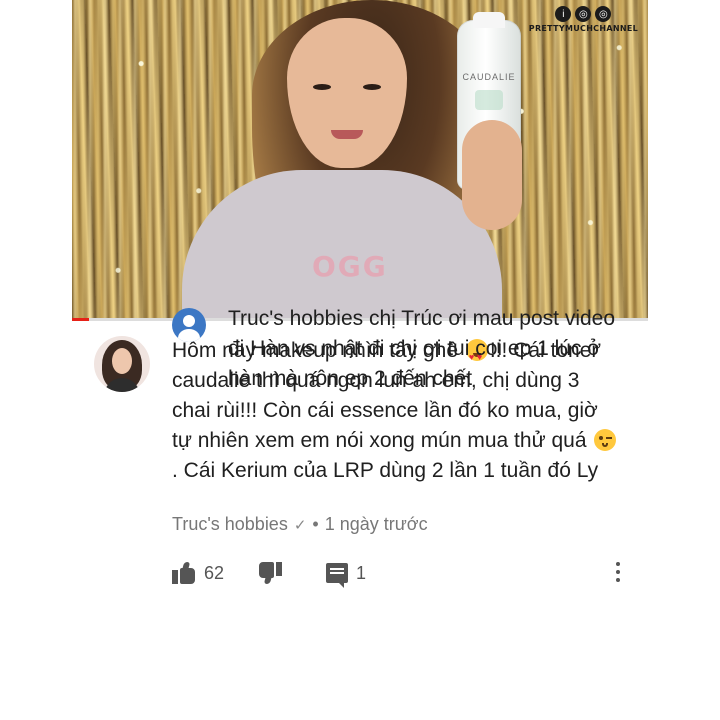 This screenshot has width=720, height=720. What do you see at coordinates (350, 266) in the screenshot?
I see `shirt-print: OGG` at bounding box center [350, 266].